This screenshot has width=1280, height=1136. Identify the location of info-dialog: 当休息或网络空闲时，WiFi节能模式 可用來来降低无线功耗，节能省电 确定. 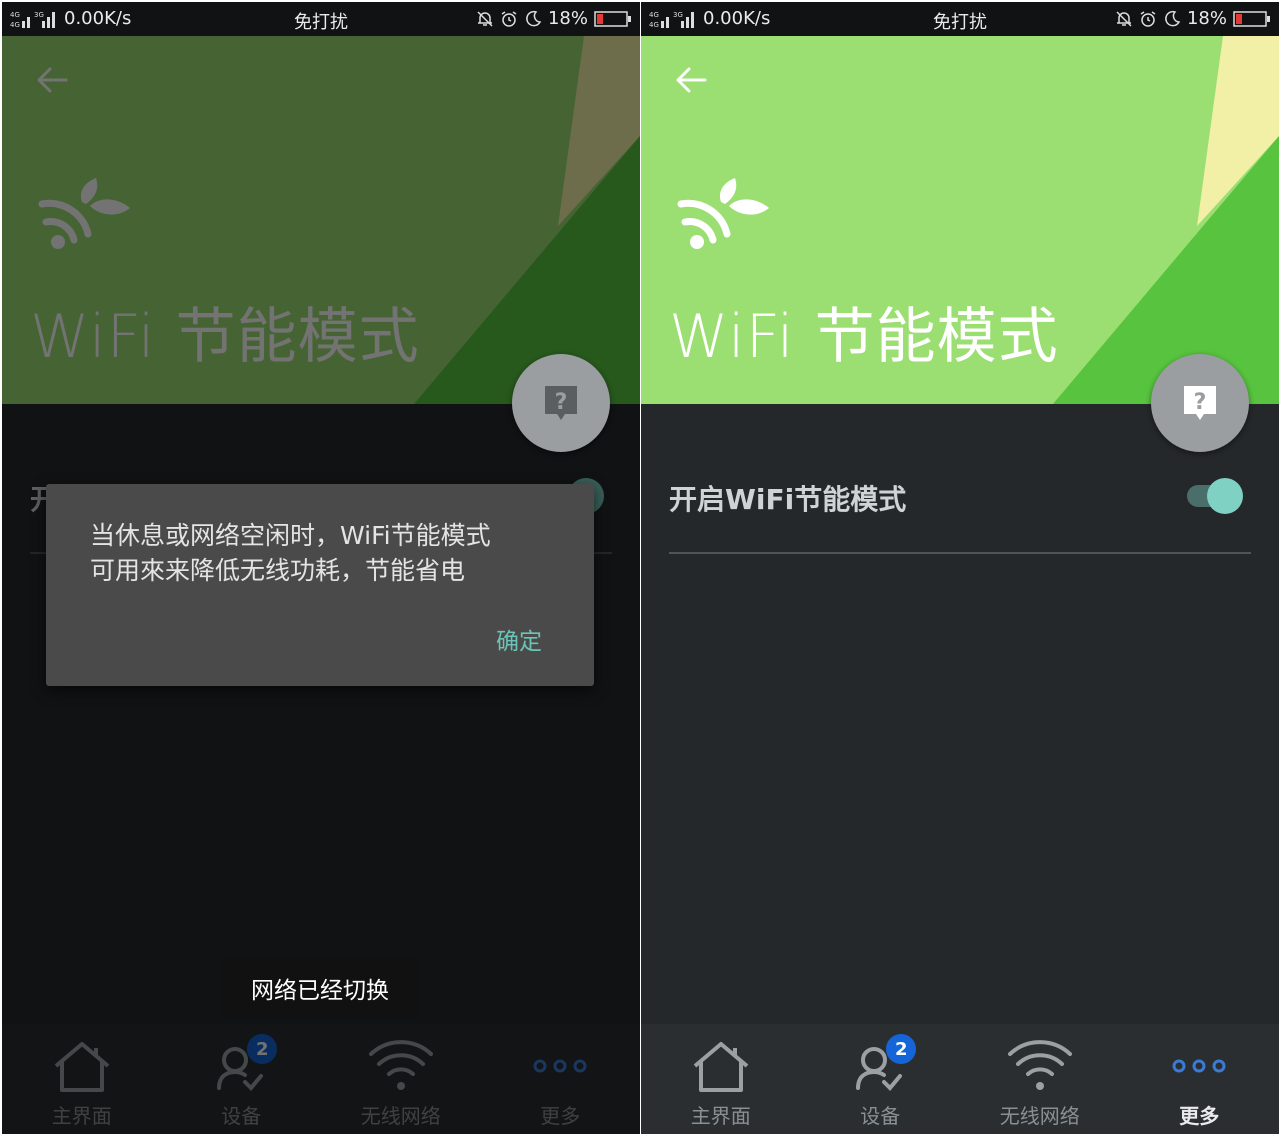
(320, 585).